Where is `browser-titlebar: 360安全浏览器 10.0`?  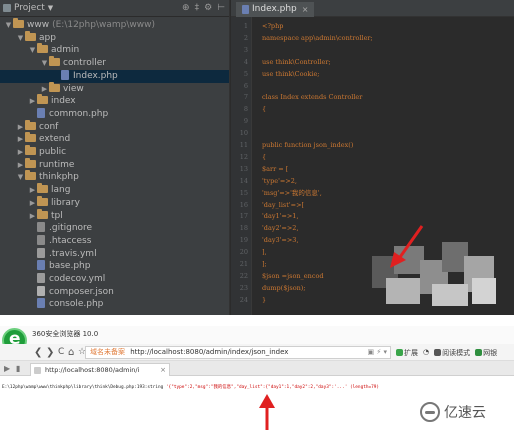 browser-titlebar: 360安全浏览器 10.0 is located at coordinates (257, 335).